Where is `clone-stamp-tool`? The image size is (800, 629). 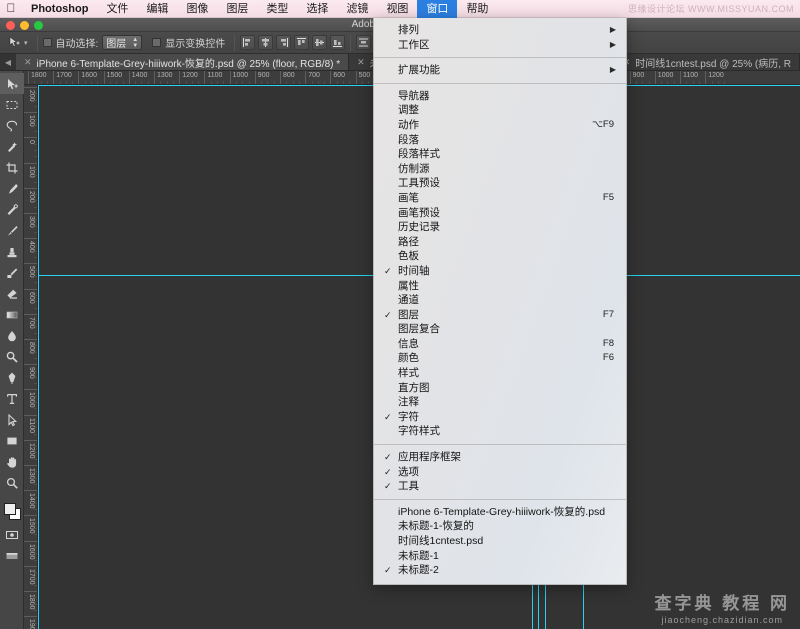
clone-stamp-tool is located at coordinates (12, 251).